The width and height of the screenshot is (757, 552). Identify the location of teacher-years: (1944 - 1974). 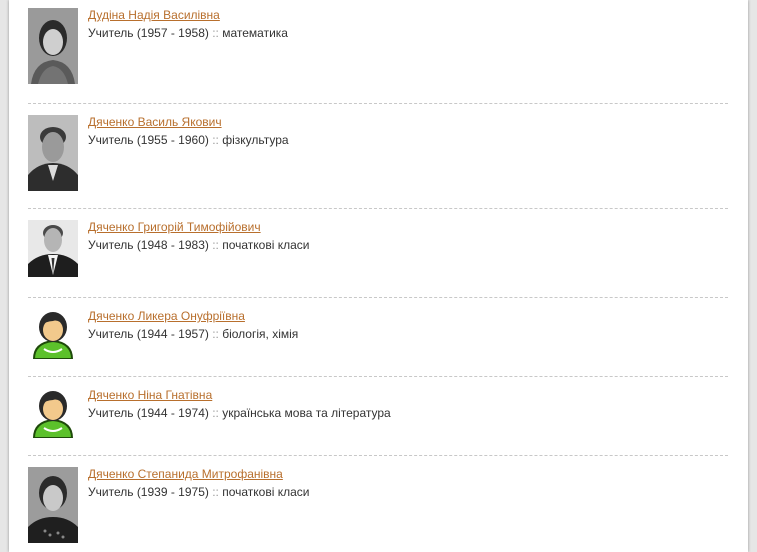
(172, 413).